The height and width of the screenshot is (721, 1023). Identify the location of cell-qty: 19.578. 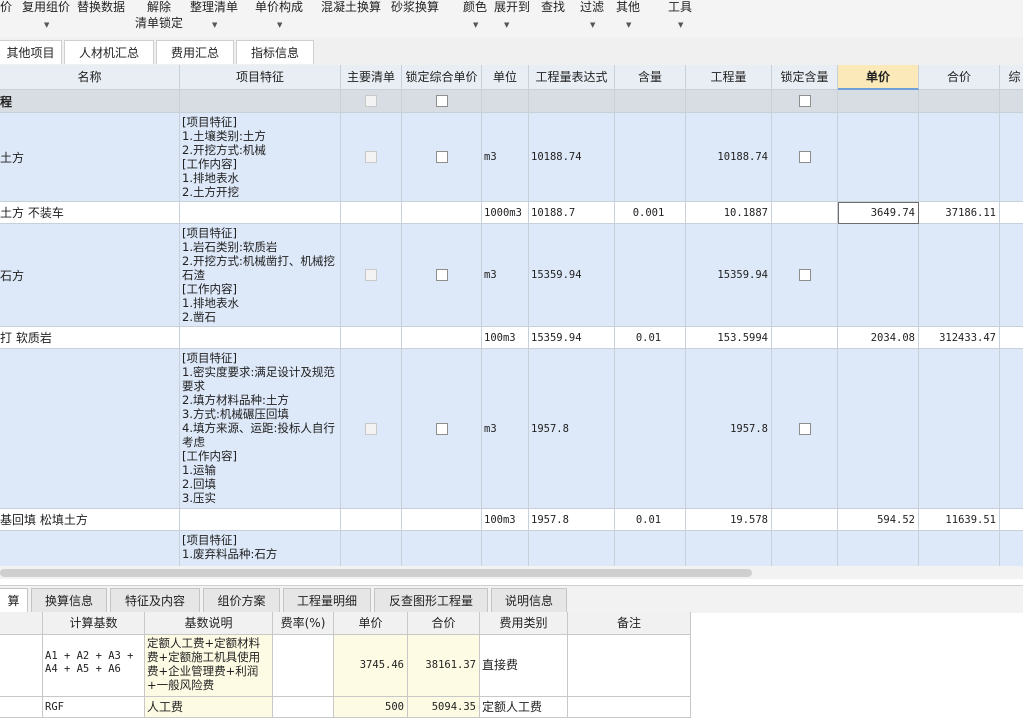
(729, 520).